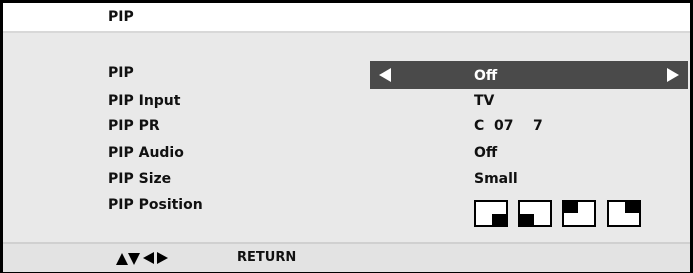  What do you see at coordinates (535, 213) in the screenshot?
I see `pip-position-bottom-left-icon` at bounding box center [535, 213].